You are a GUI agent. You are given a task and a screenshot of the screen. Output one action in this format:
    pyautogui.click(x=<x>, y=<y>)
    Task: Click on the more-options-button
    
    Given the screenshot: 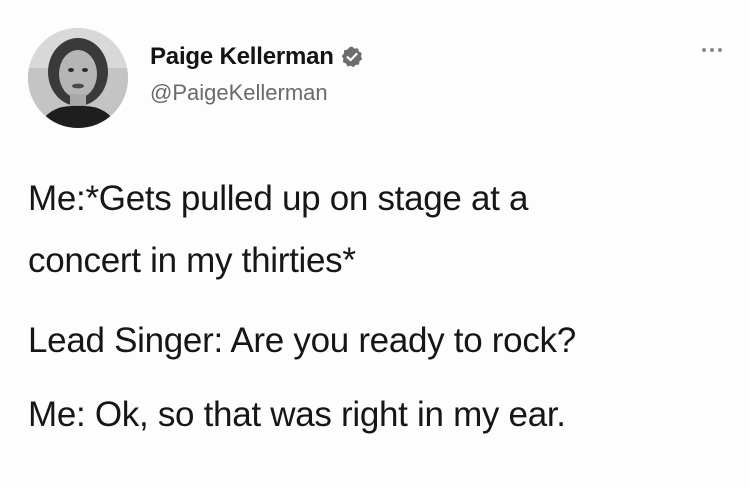 What is the action you would take?
    pyautogui.click(x=712, y=50)
    